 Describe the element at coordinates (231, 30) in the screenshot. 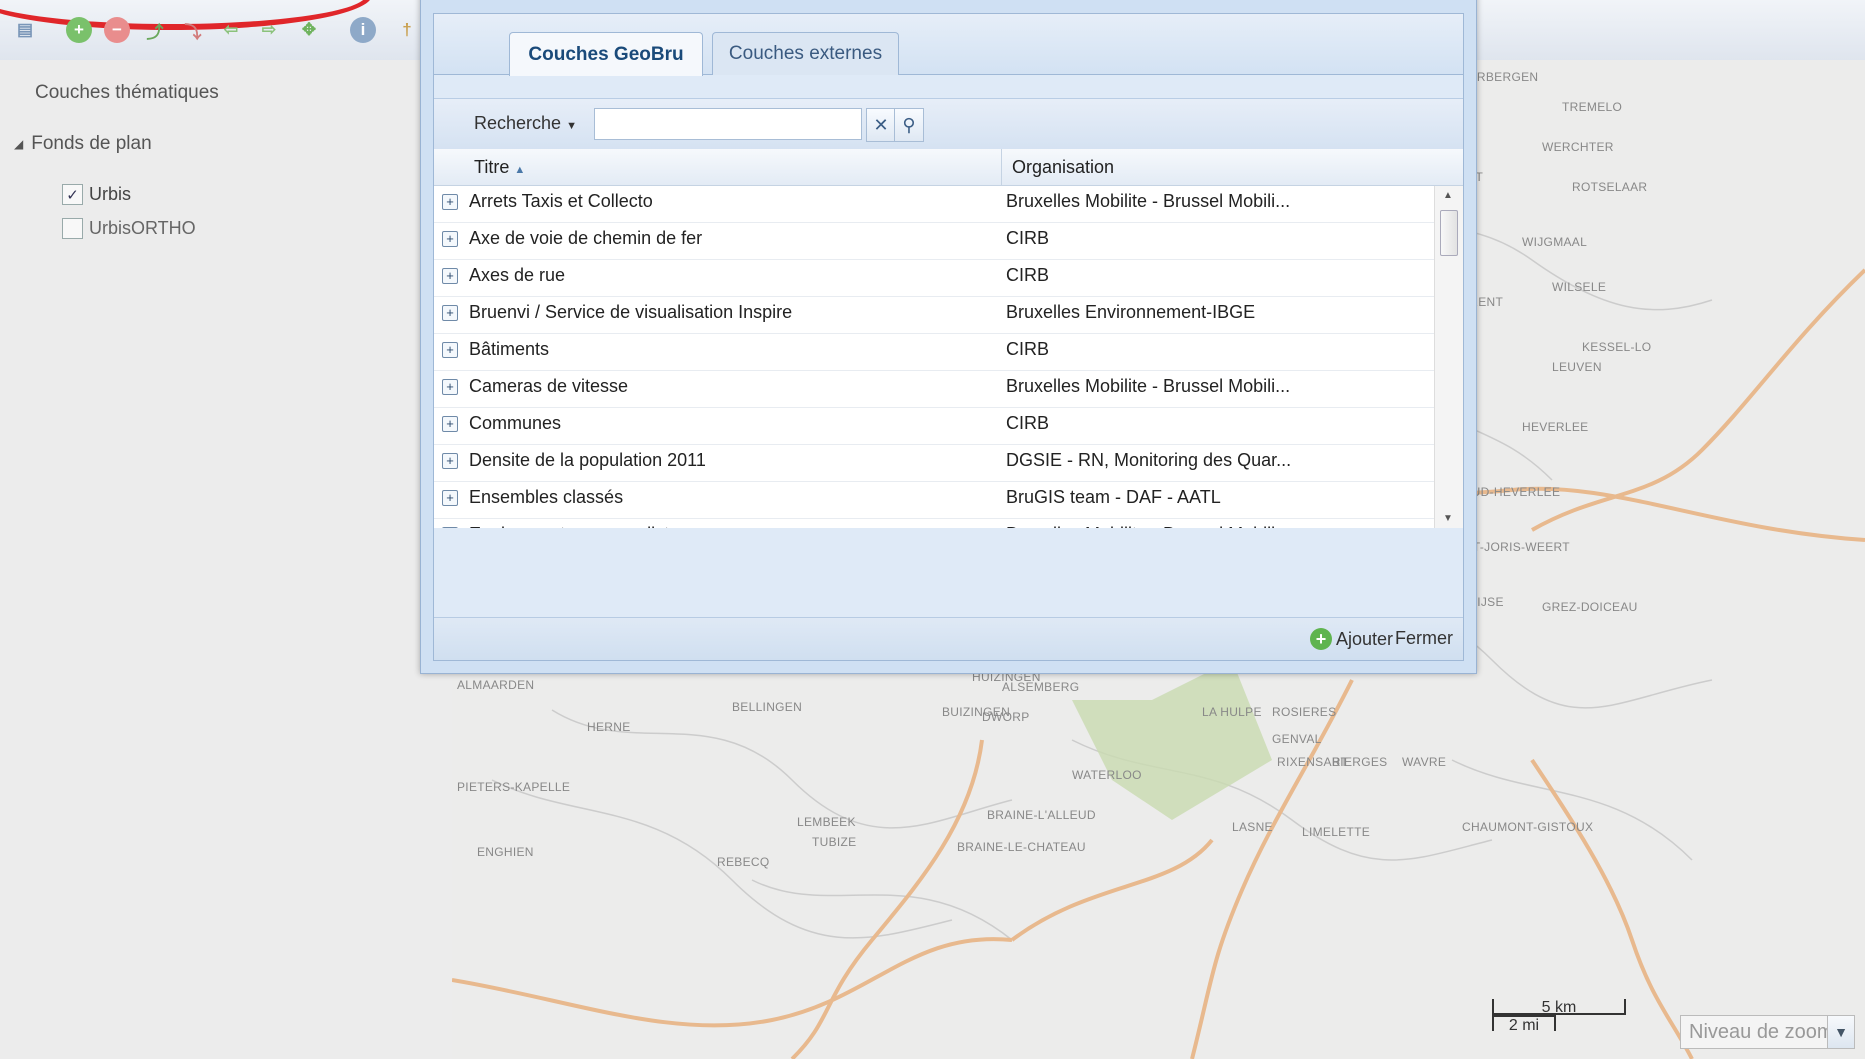

I see `back-icon: ⇦` at that location.